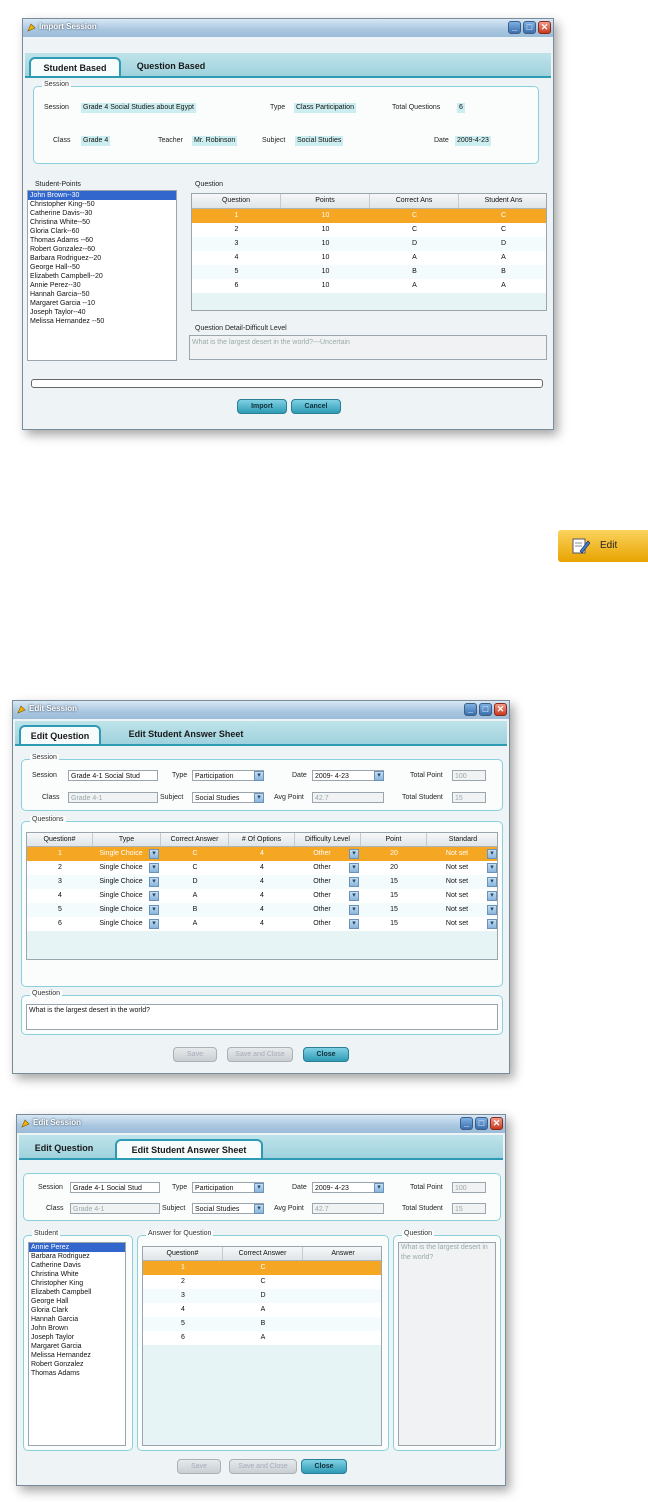 This screenshot has width=648, height=1502. Describe the element at coordinates (102, 213) in the screenshot. I see `list-item: Catherine Davis--30` at that location.